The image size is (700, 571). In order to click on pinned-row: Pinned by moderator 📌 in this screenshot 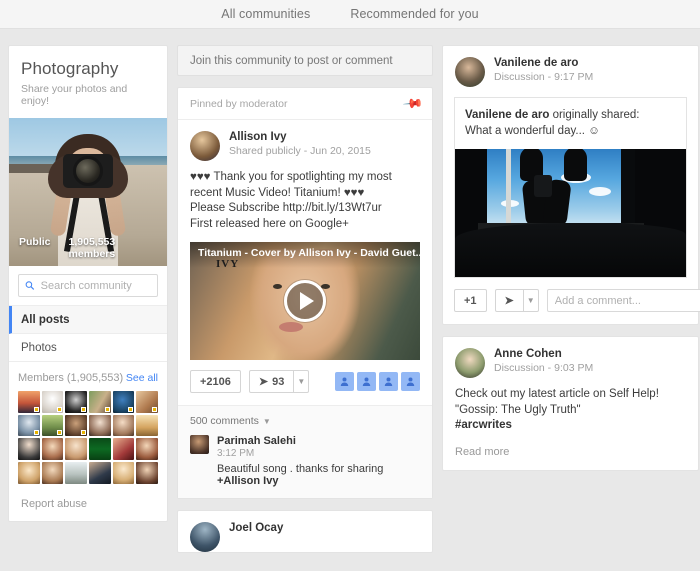, I will do `click(305, 104)`.